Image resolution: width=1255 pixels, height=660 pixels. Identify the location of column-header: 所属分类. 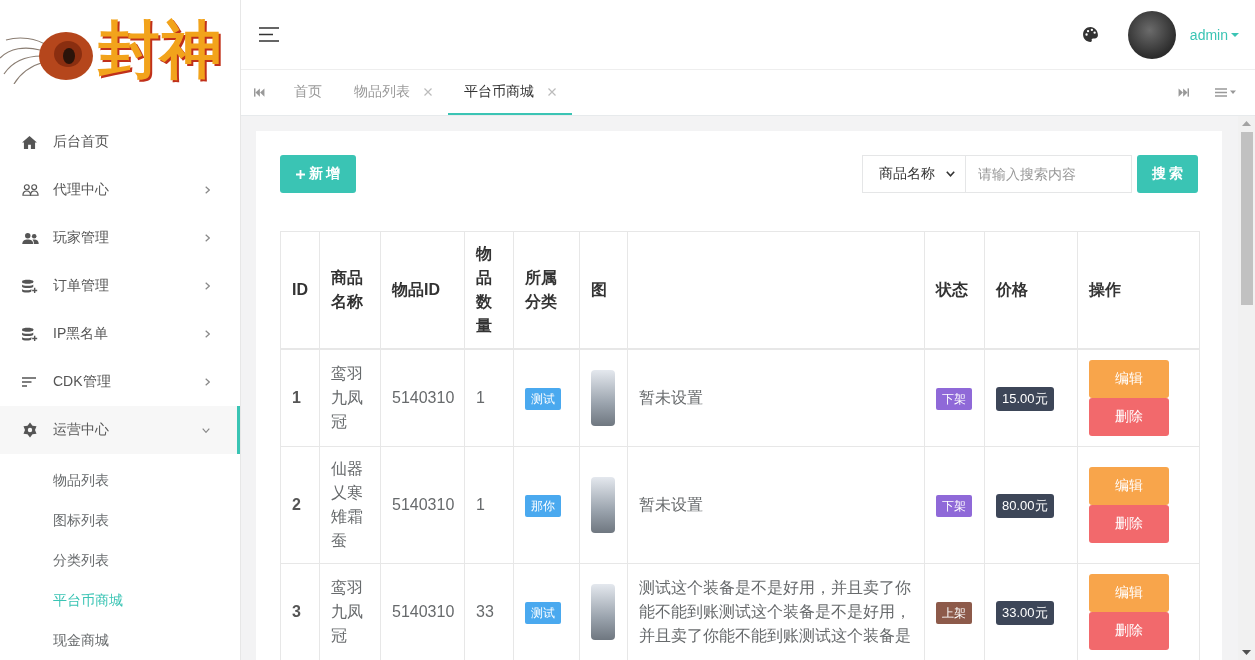
(546, 290).